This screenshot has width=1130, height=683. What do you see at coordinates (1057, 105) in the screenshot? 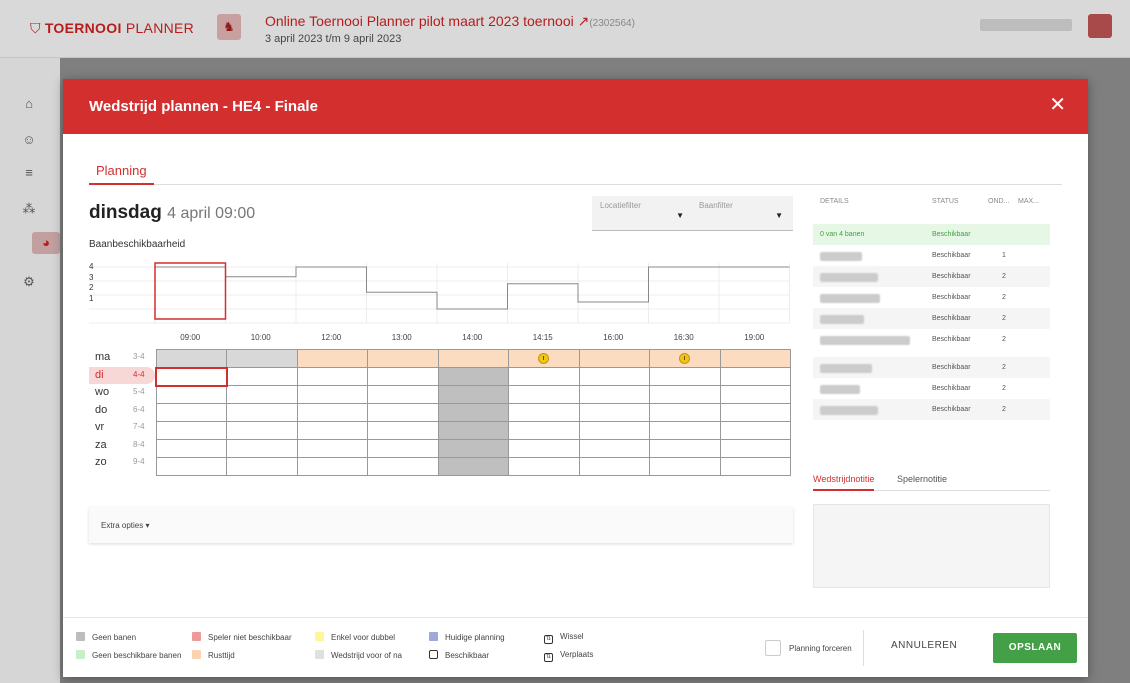
I see `close-icon: ✕` at bounding box center [1057, 105].